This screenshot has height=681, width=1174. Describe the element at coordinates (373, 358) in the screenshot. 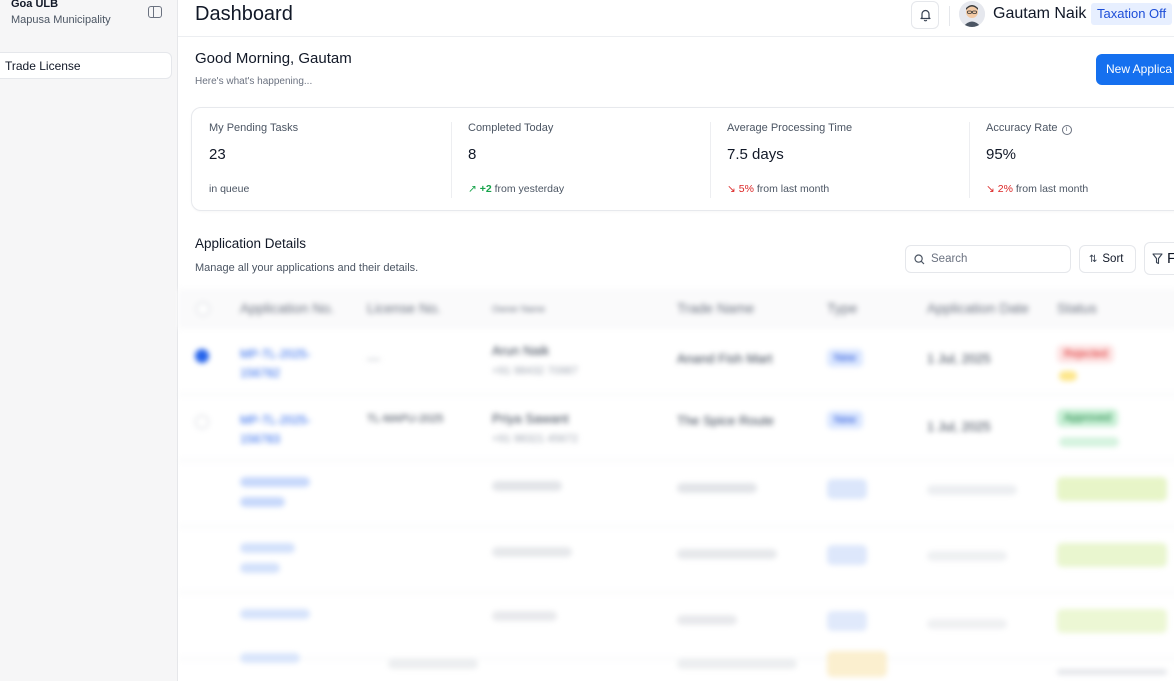

I see `license-number: —` at that location.